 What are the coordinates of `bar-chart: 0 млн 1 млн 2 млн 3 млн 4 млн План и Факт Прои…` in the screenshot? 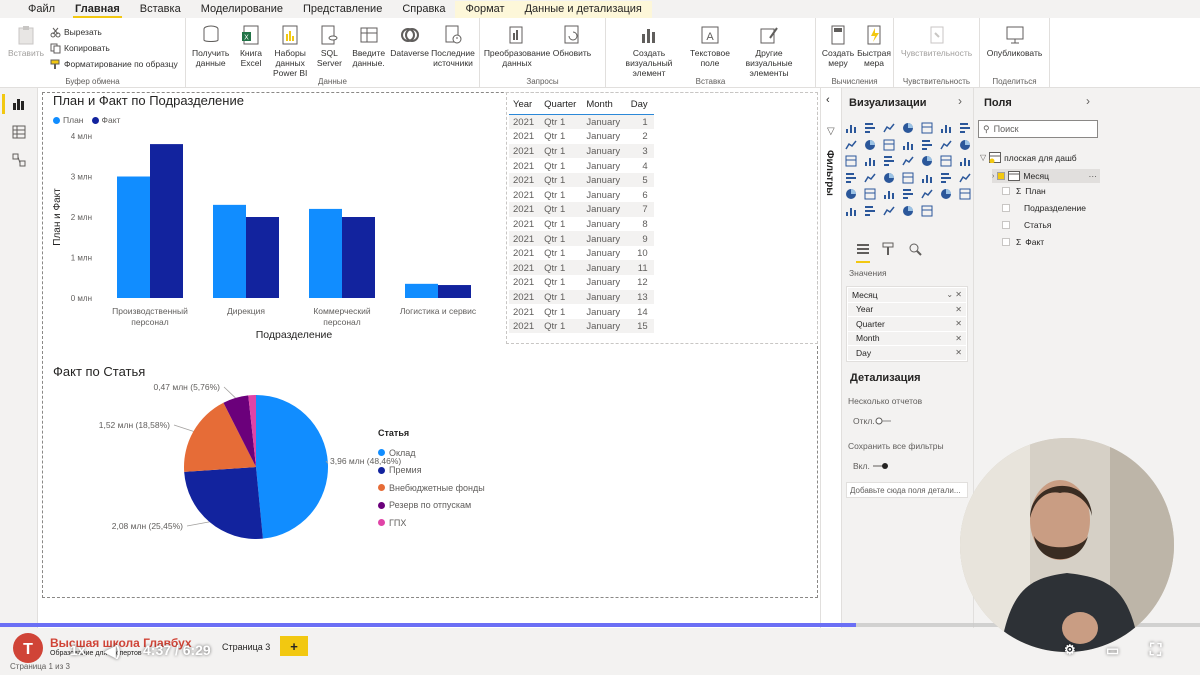 It's located at (276, 235).